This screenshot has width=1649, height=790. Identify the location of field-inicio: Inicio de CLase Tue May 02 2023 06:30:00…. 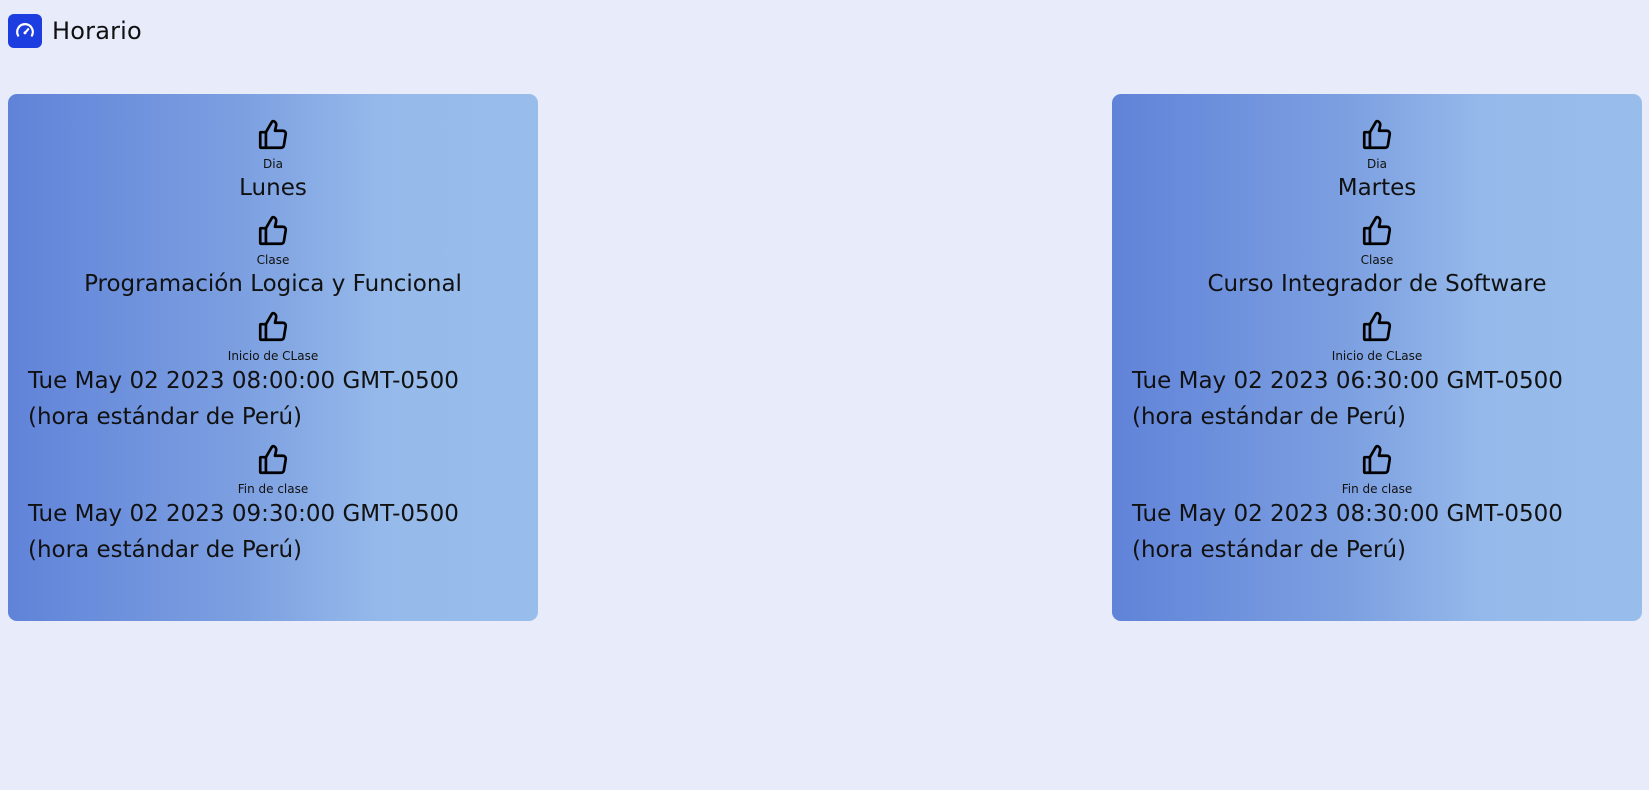
(1377, 372).